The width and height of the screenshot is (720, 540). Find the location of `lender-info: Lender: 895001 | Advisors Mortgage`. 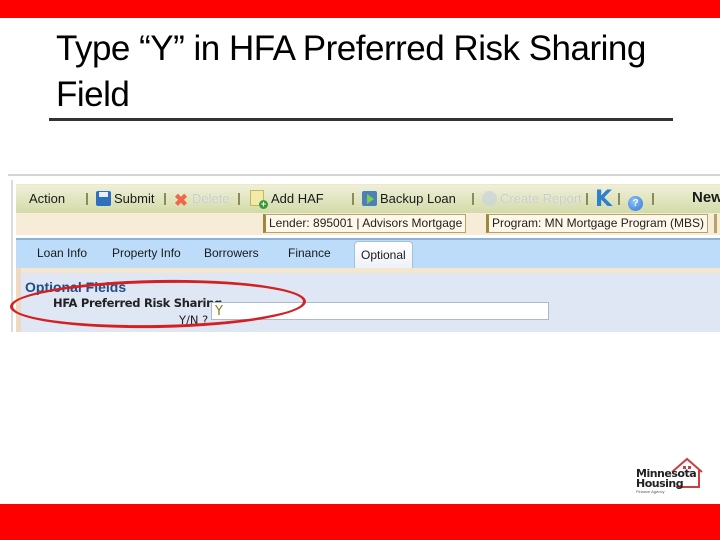

lender-info: Lender: 895001 | Advisors Mortgage is located at coordinates (365, 223).